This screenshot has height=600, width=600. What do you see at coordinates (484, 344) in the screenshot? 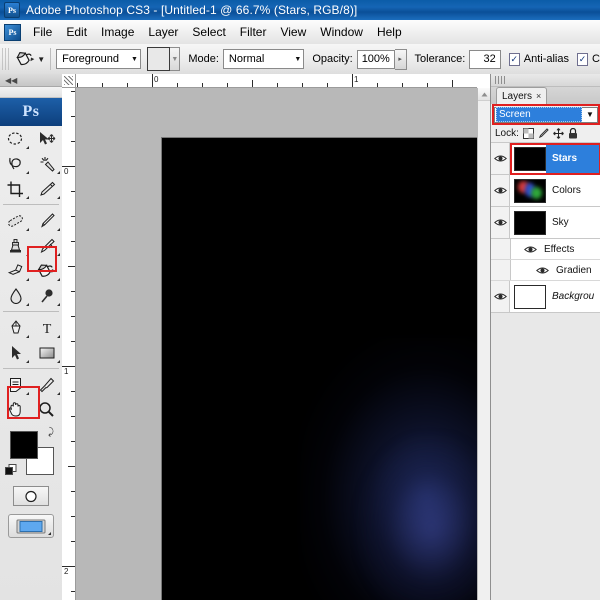
I see `canvas-vertical-scrollbar` at bounding box center [484, 344].